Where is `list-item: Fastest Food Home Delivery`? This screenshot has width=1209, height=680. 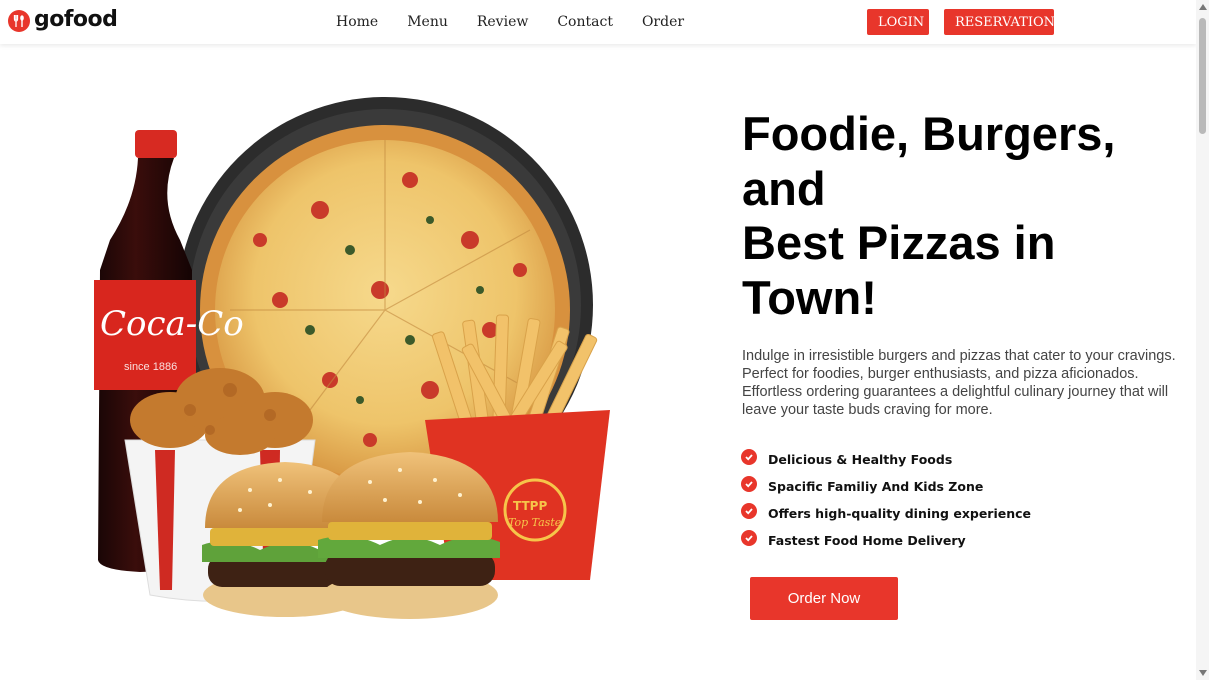
list-item: Fastest Food Home Delivery is located at coordinates (886, 540).